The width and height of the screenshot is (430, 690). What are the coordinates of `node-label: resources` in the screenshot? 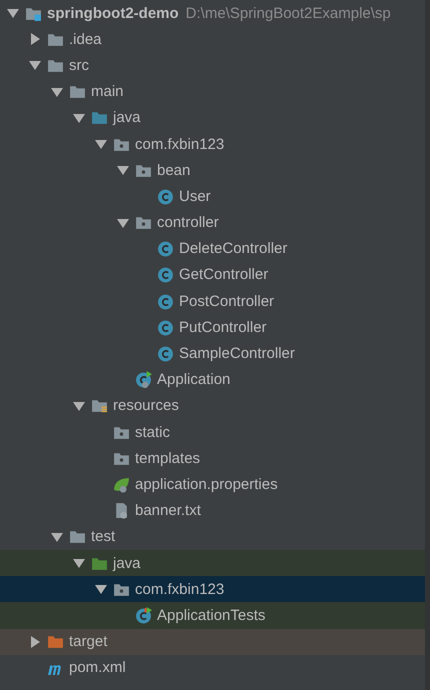 It's located at (146, 405).